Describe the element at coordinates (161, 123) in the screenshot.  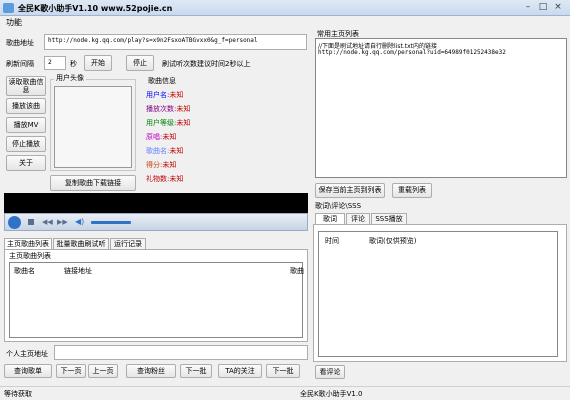
I see `user-level-label: 用户等级:` at that location.